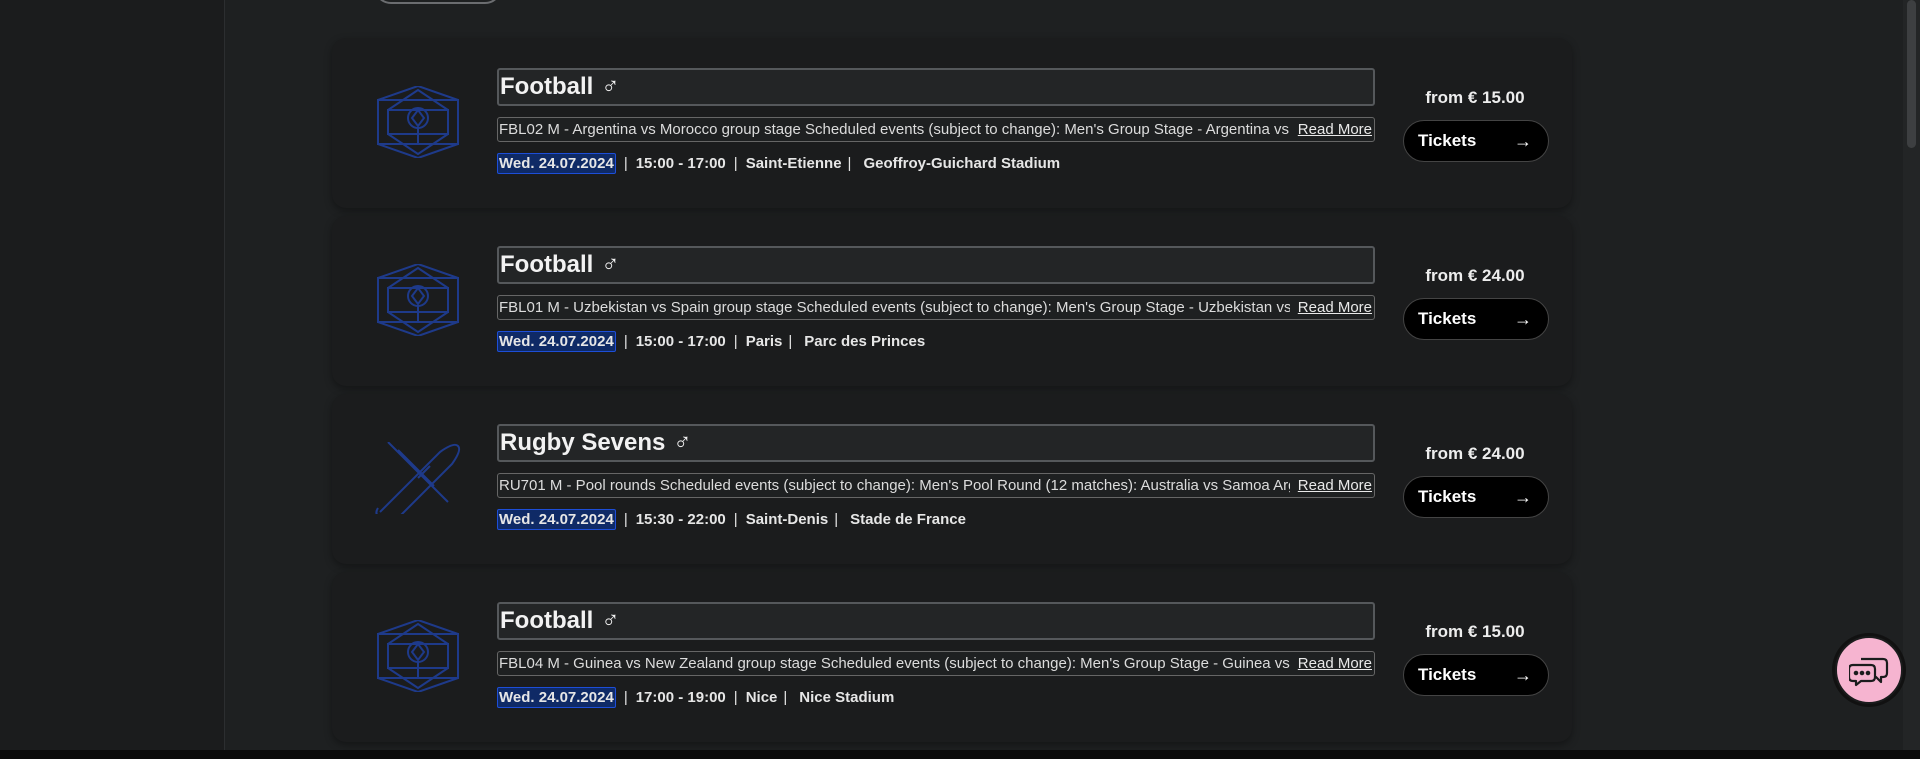 The height and width of the screenshot is (759, 1920). I want to click on rugby-pictogram-icon, so click(418, 478).